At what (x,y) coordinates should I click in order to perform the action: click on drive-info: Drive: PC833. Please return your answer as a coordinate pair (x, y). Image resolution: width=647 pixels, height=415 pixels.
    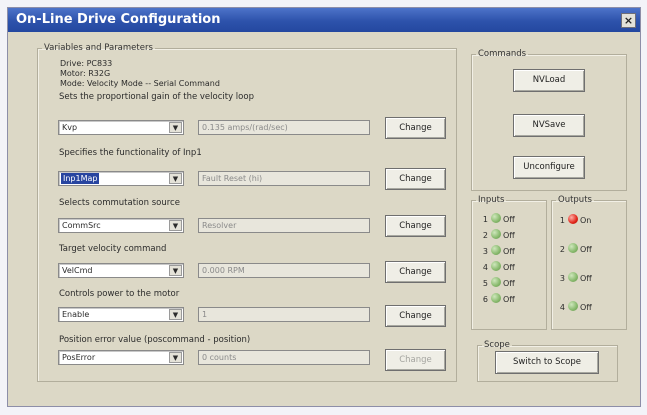
    Looking at the image, I should click on (86, 63).